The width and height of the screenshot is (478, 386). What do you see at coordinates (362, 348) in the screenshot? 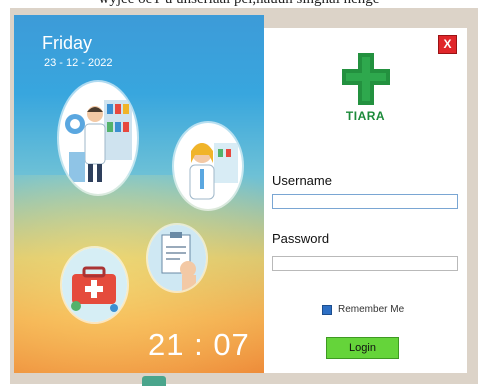
I see `login-button: Login` at bounding box center [362, 348].